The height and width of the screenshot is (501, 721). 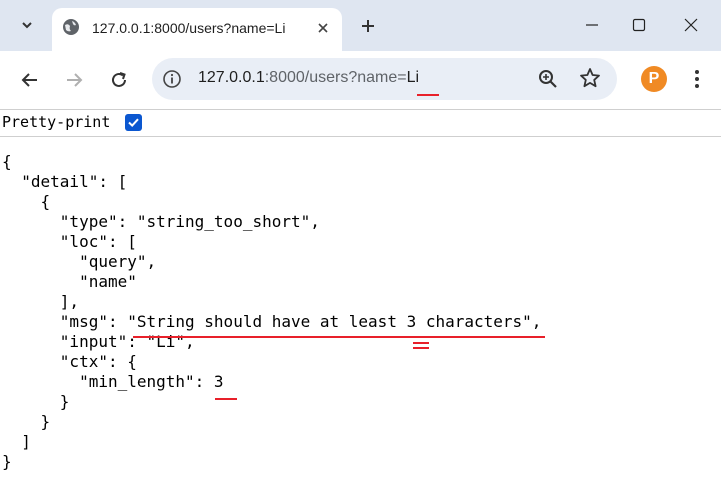 I want to click on json-line: "input": "Li",, so click(x=98, y=341).